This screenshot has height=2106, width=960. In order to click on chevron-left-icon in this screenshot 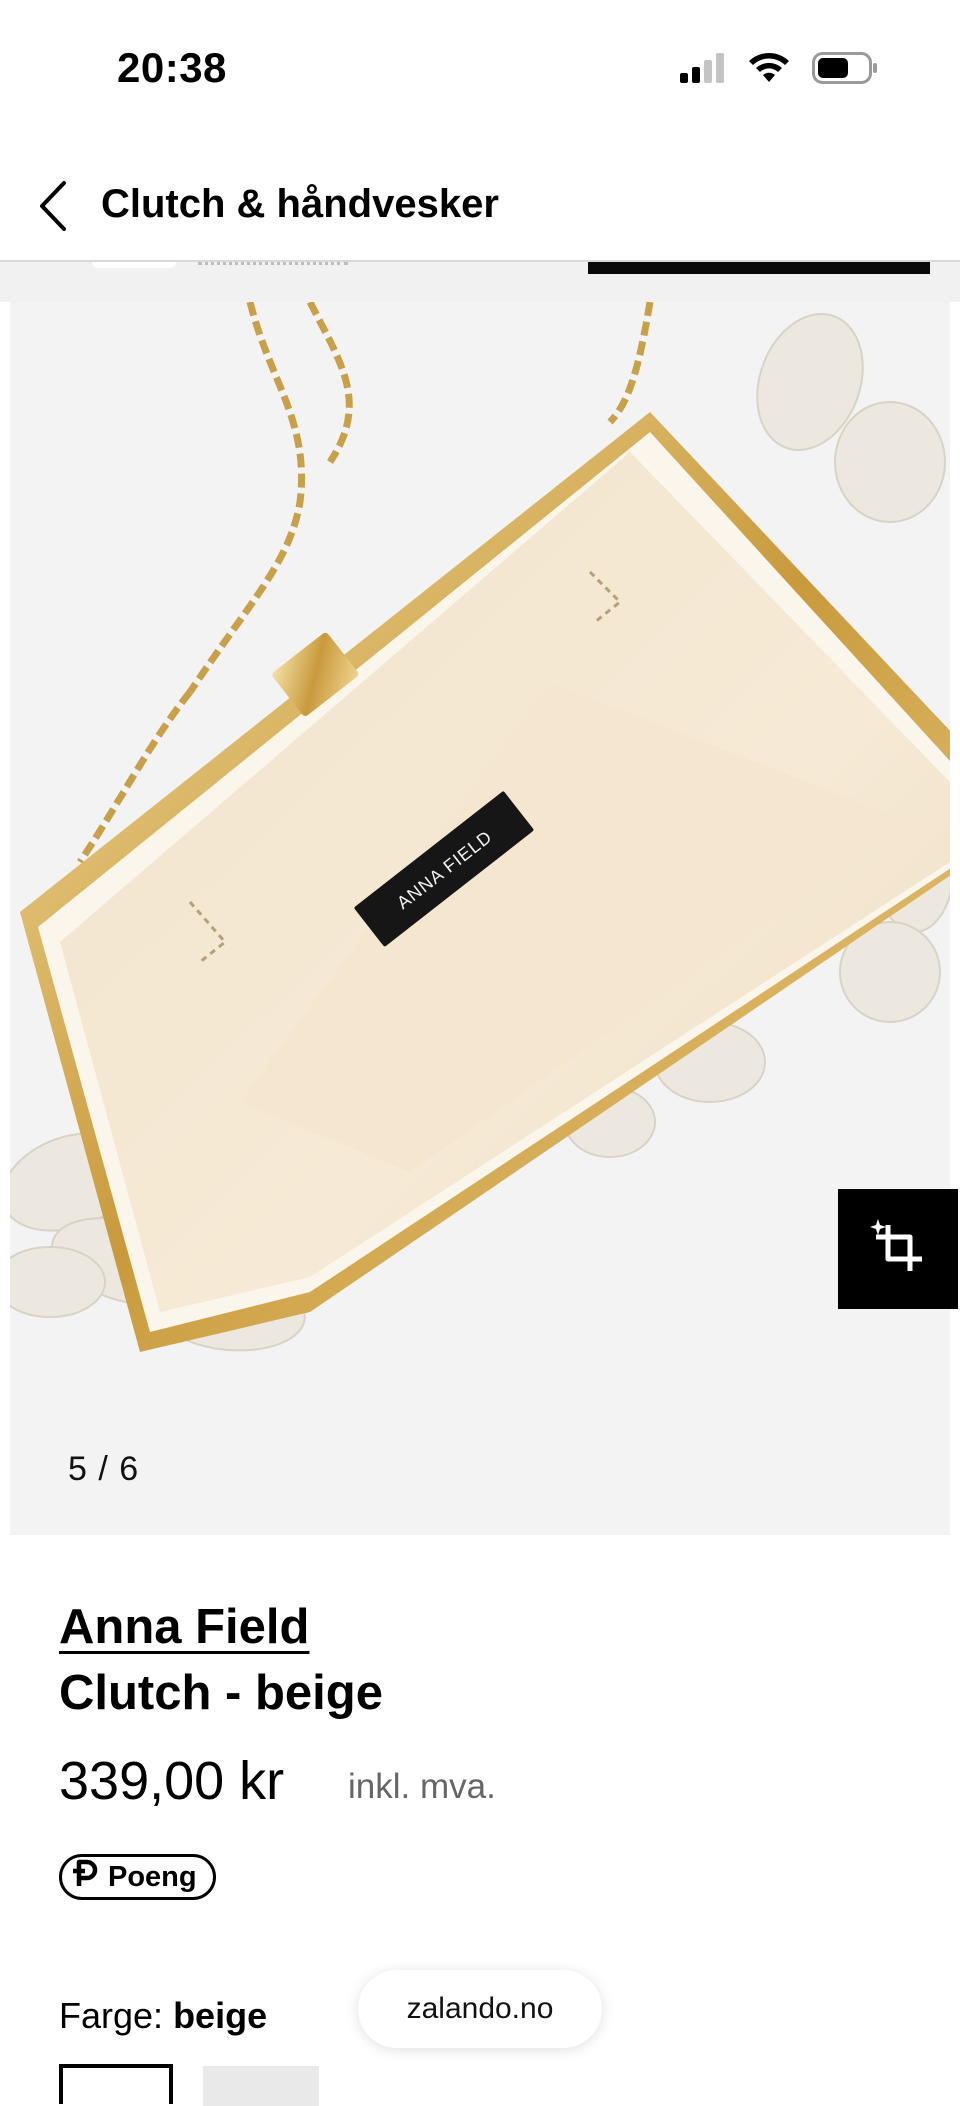, I will do `click(53, 208)`.